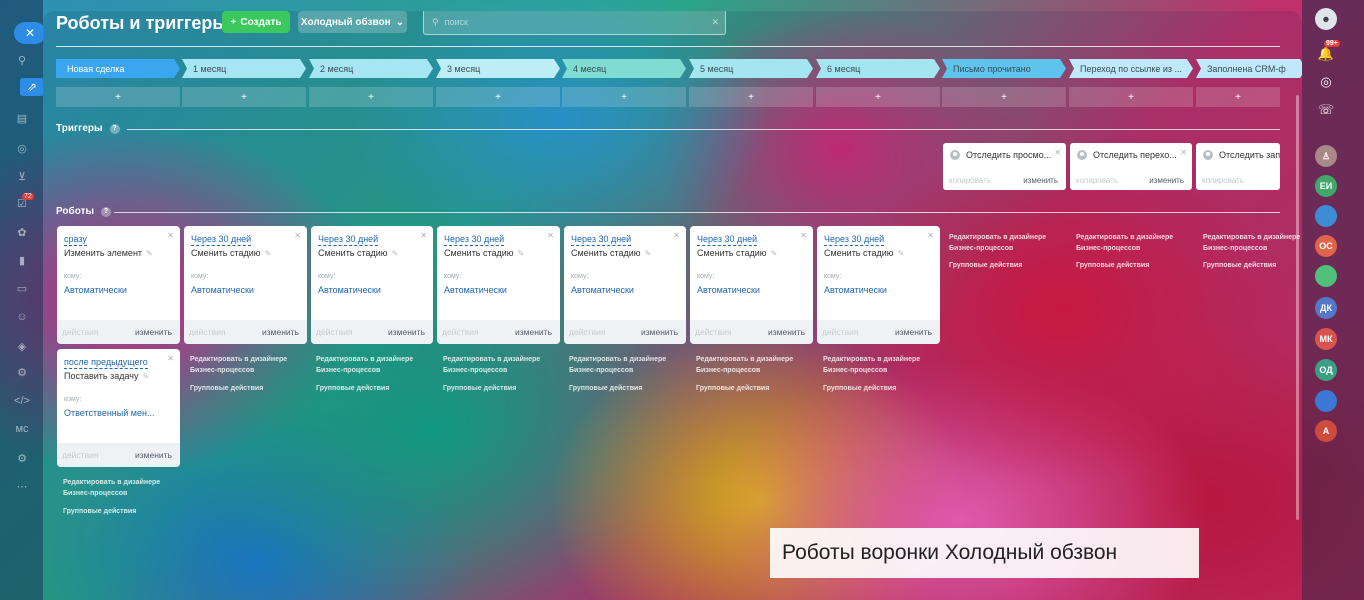 The height and width of the screenshot is (600, 1364). What do you see at coordinates (751, 68) in the screenshot?
I see `stage-5: 5 месяц` at bounding box center [751, 68].